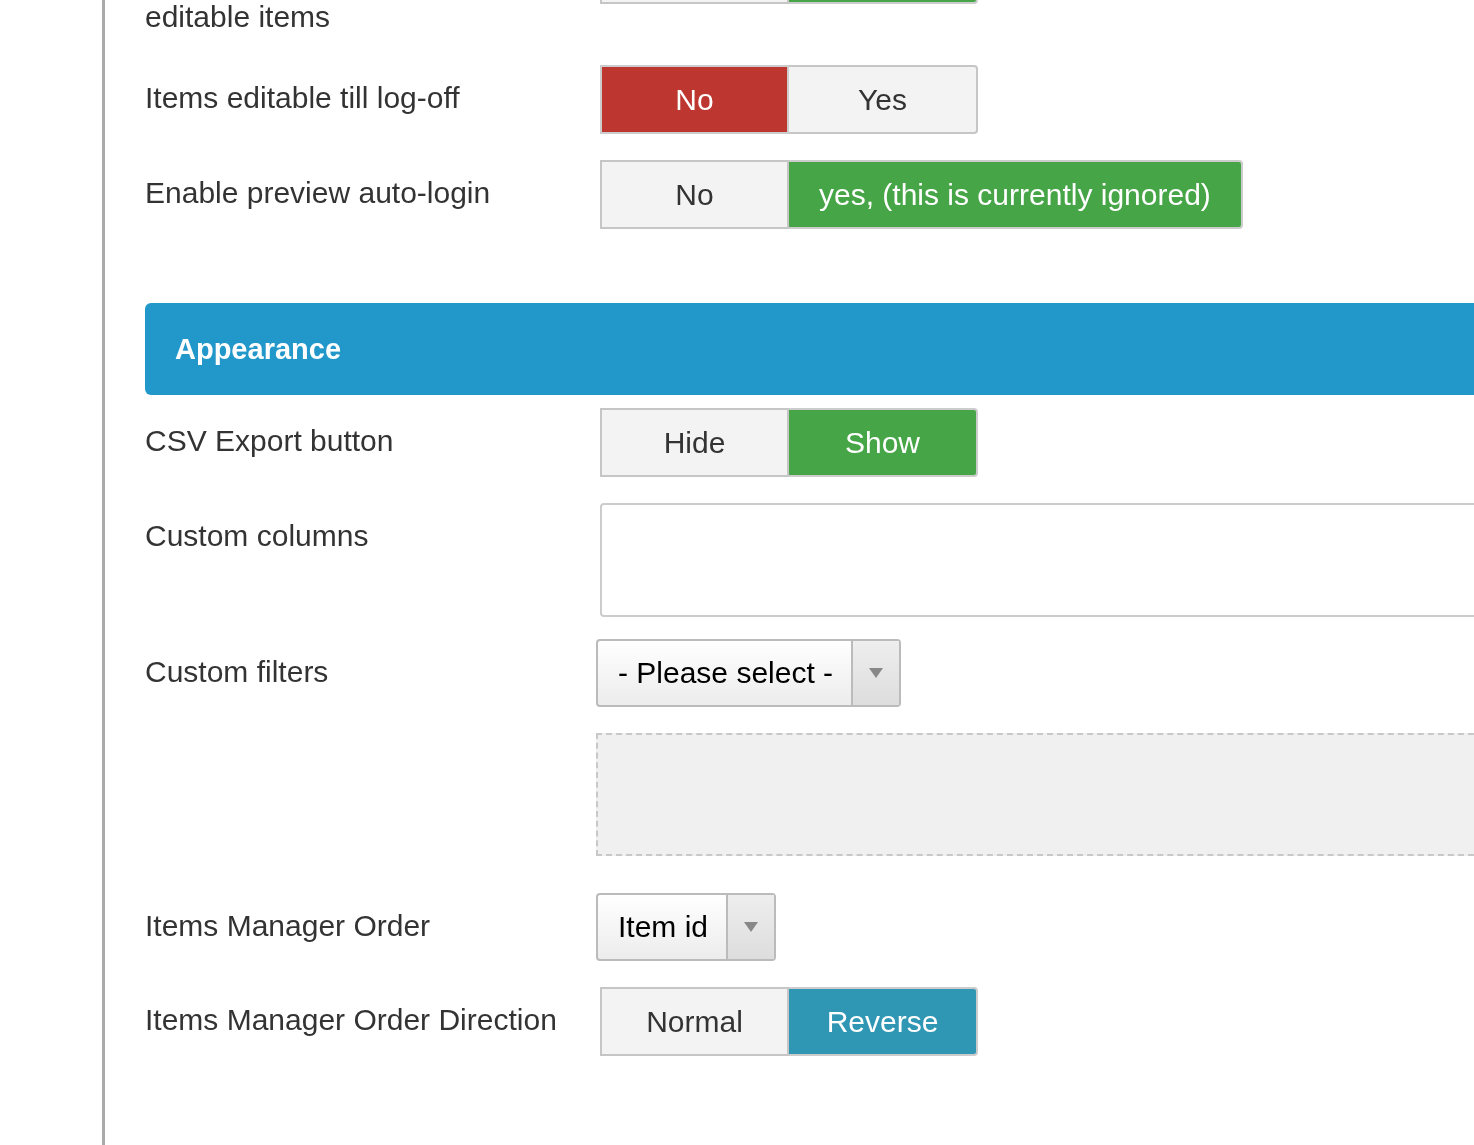  Describe the element at coordinates (351, 1020) in the screenshot. I see `field-label: Items Manager Order Direction` at that location.